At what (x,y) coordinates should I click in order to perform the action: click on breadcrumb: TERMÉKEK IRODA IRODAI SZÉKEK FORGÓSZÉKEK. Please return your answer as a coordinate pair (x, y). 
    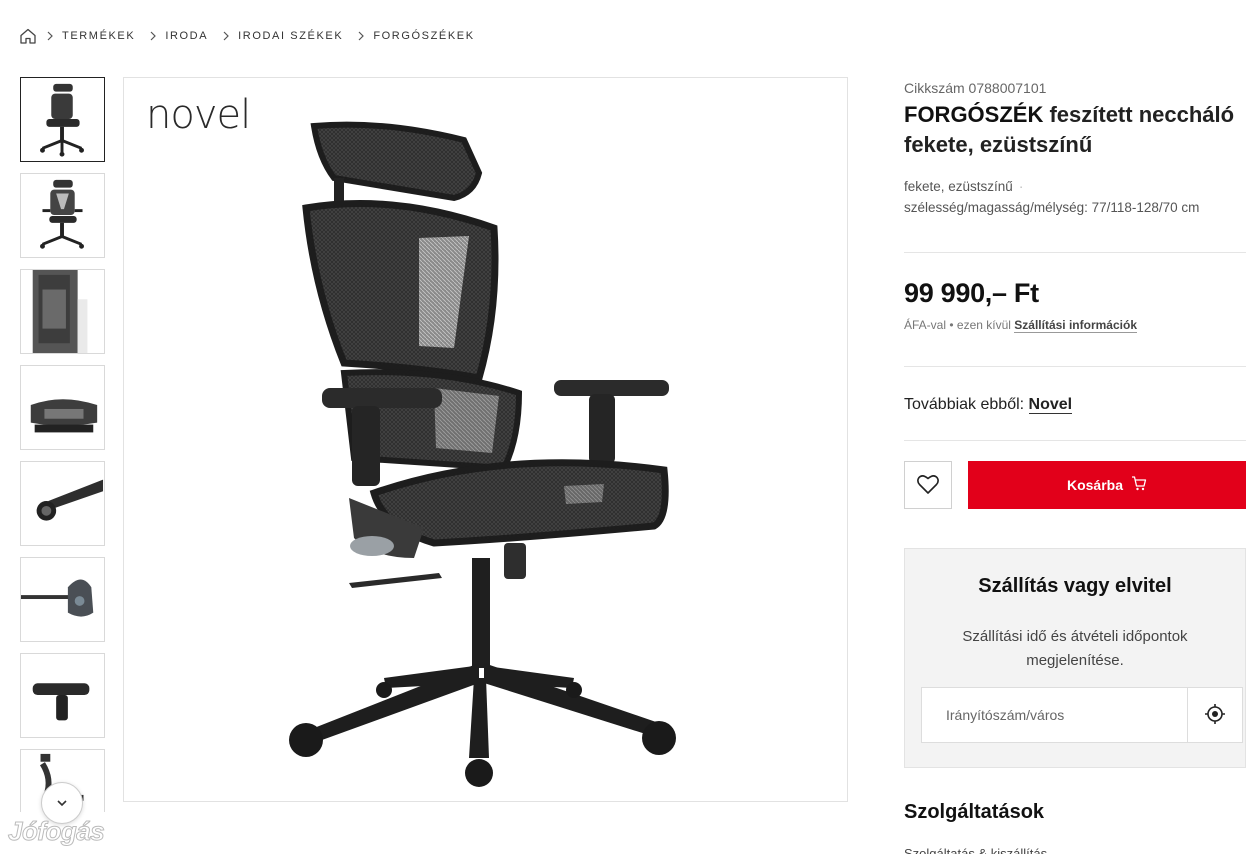
    Looking at the image, I should click on (249, 36).